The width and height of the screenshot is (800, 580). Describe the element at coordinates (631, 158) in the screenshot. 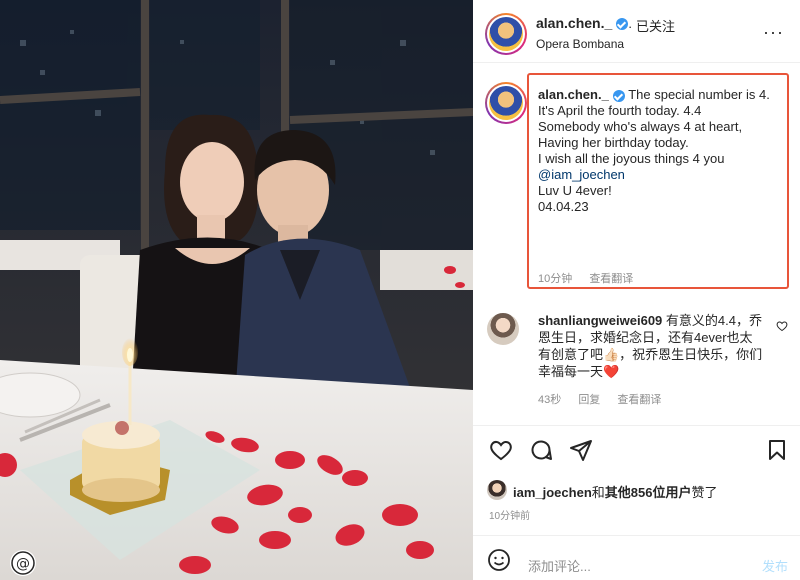

I see `caption-line-5: I wish all the joyous things 4 you` at that location.